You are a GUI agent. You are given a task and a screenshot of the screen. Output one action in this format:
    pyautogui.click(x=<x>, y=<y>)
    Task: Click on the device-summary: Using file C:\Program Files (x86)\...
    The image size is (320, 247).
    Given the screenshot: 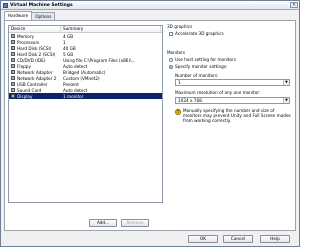 What is the action you would take?
    pyautogui.click(x=99, y=60)
    